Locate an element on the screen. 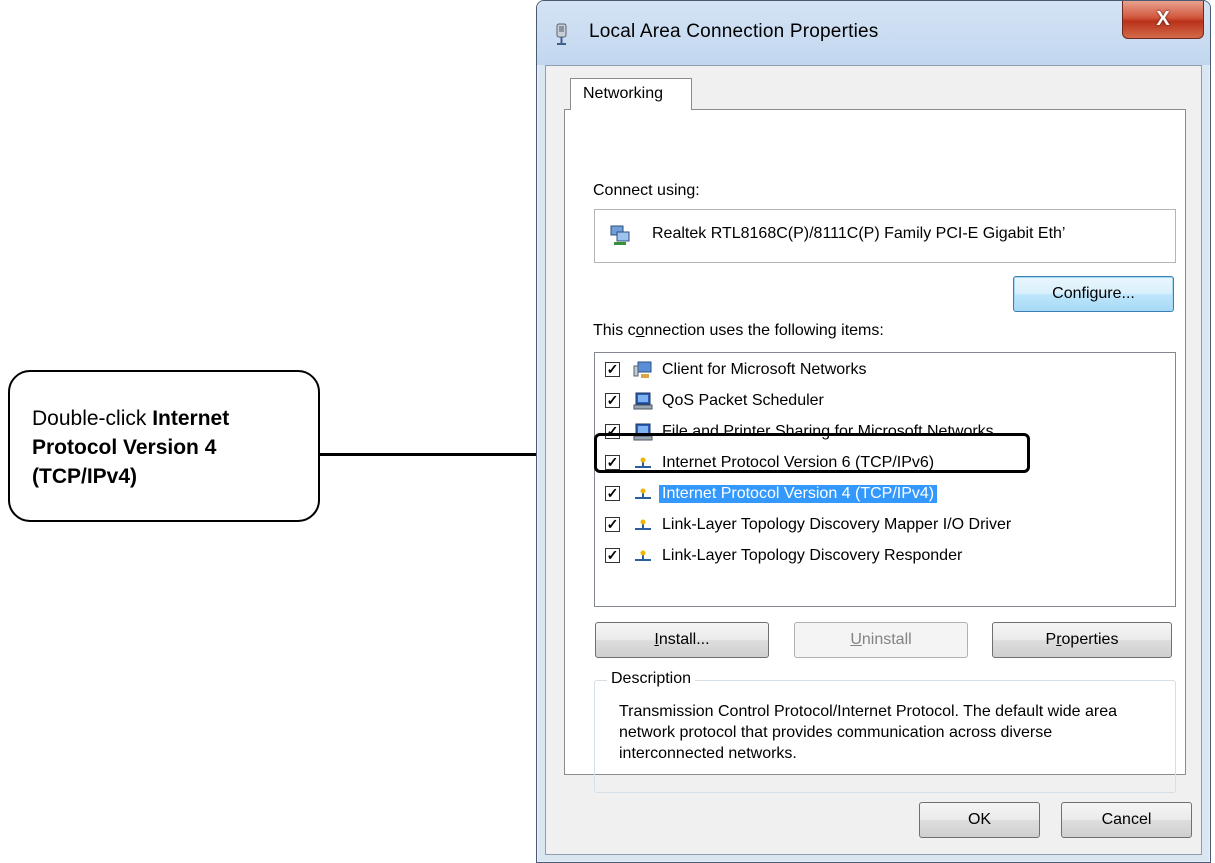 Image resolution: width=1215 pixels, height=863 pixels. title-bar: Local Area Connection Properties X is located at coordinates (873, 33).